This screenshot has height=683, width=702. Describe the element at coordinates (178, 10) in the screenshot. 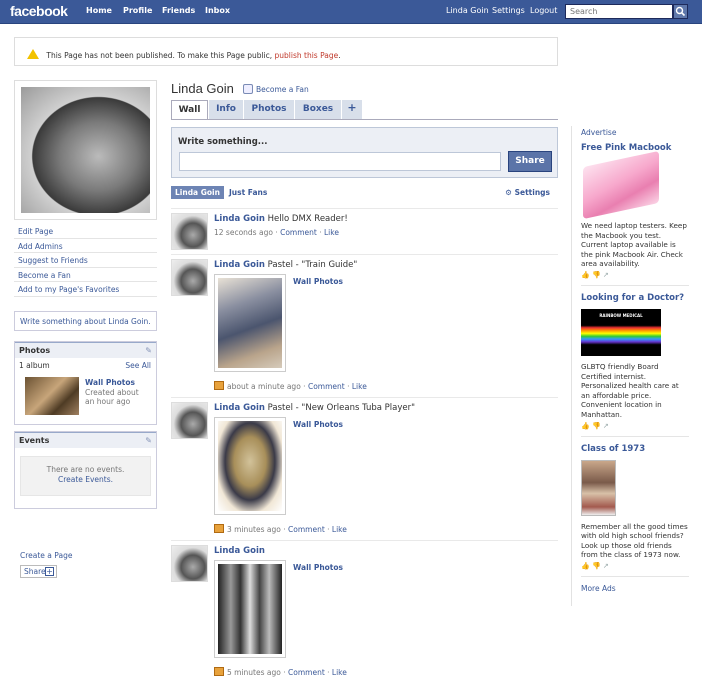

I see `nav-friends: Friends` at that location.